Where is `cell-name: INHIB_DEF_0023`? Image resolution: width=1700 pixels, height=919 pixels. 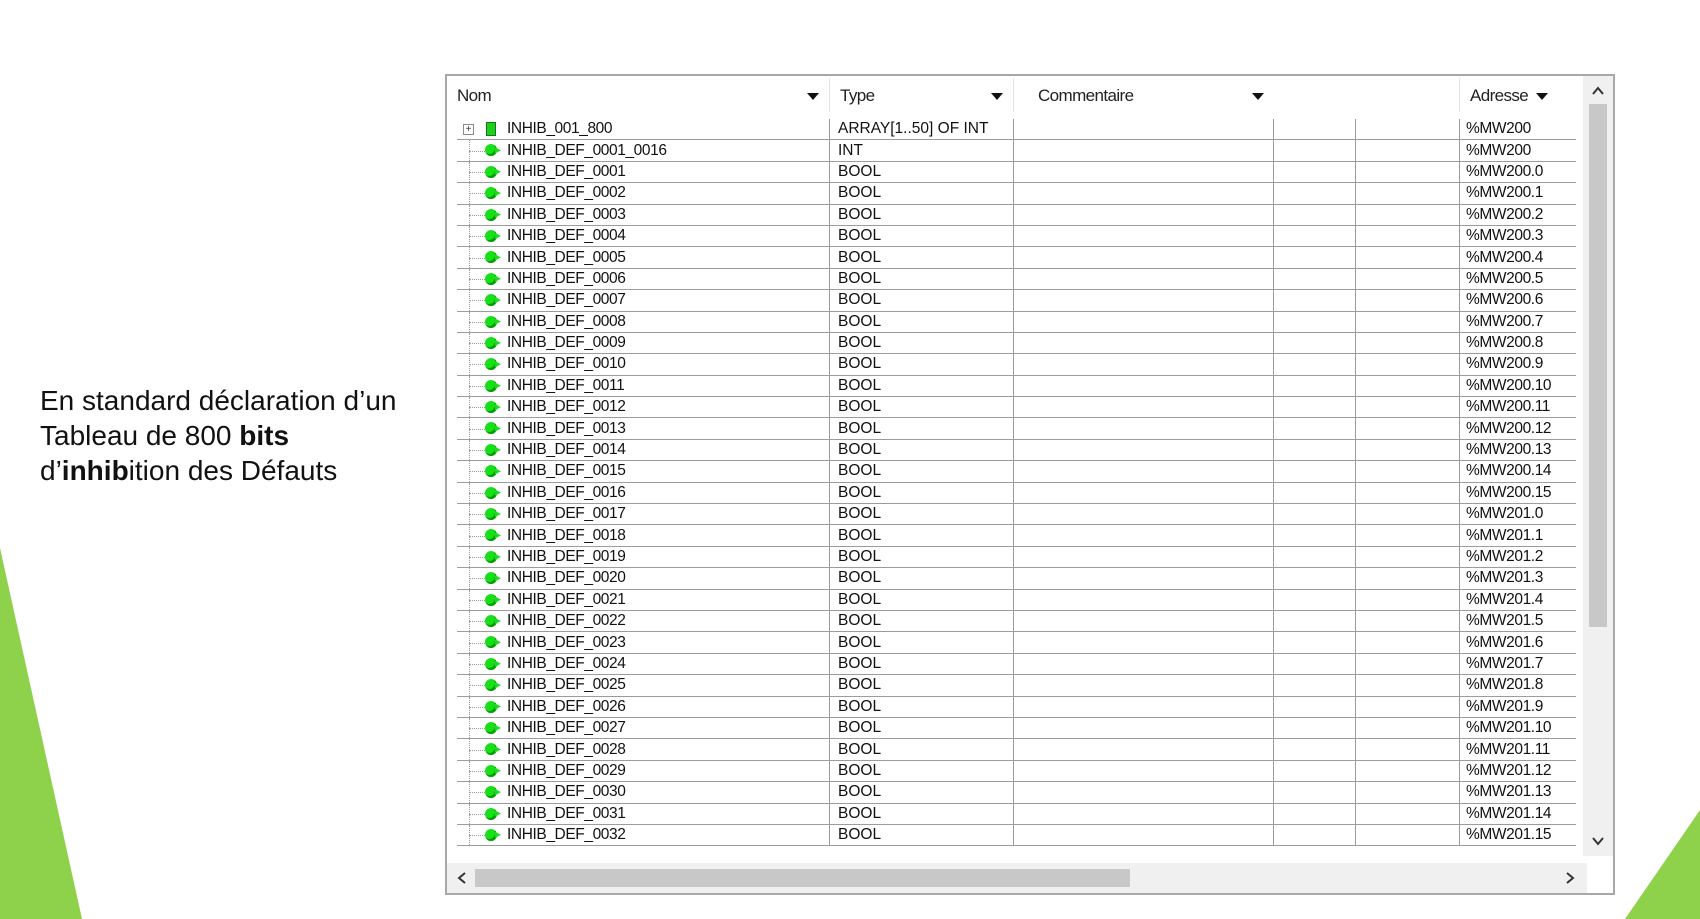 cell-name: INHIB_DEF_0023 is located at coordinates (643, 642).